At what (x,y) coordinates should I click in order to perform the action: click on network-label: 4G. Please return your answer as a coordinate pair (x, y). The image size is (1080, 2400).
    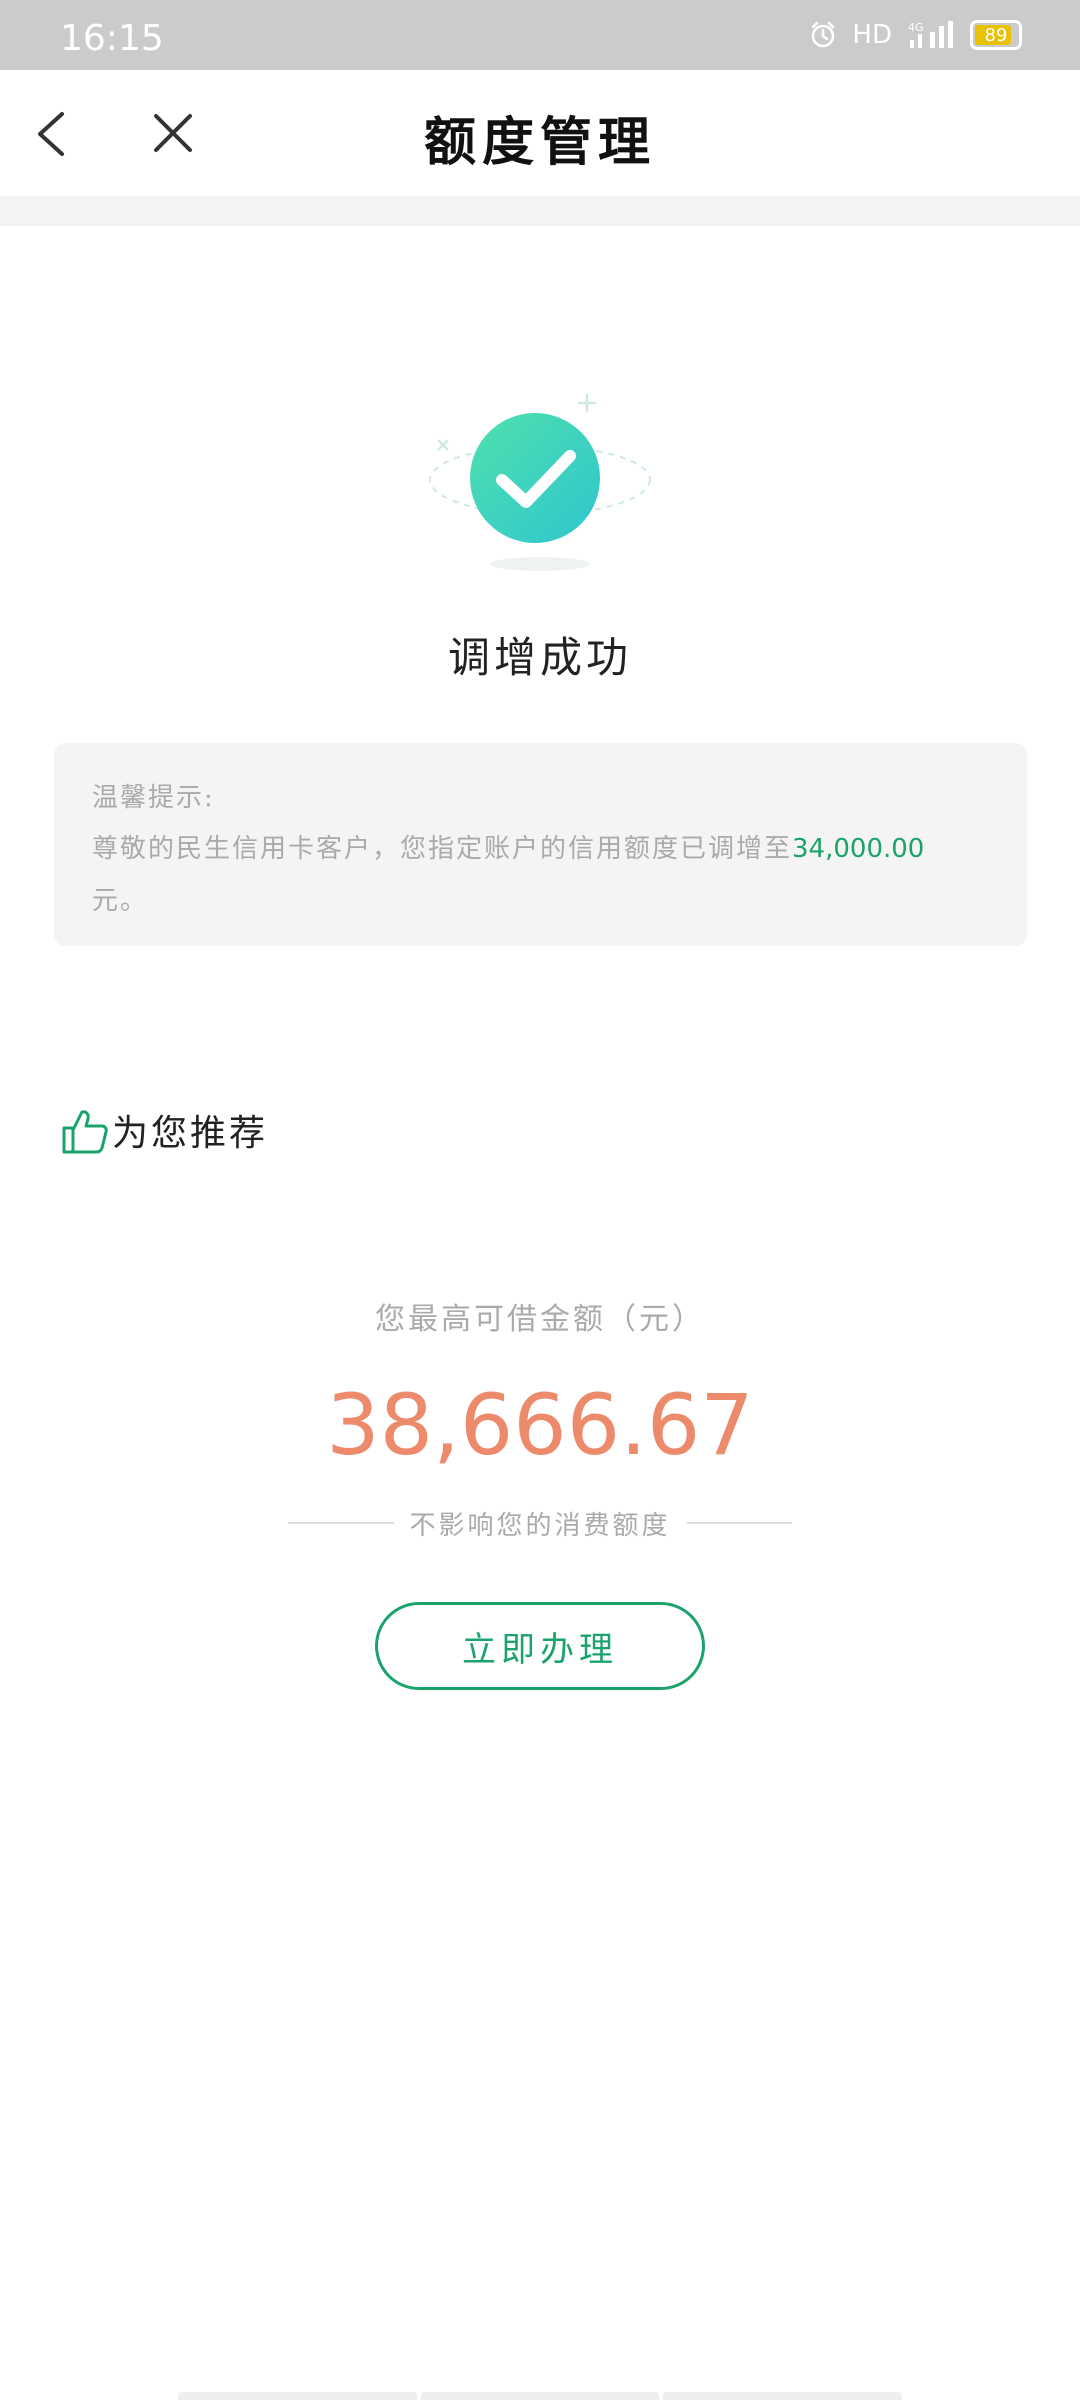
    Looking at the image, I should click on (916, 27).